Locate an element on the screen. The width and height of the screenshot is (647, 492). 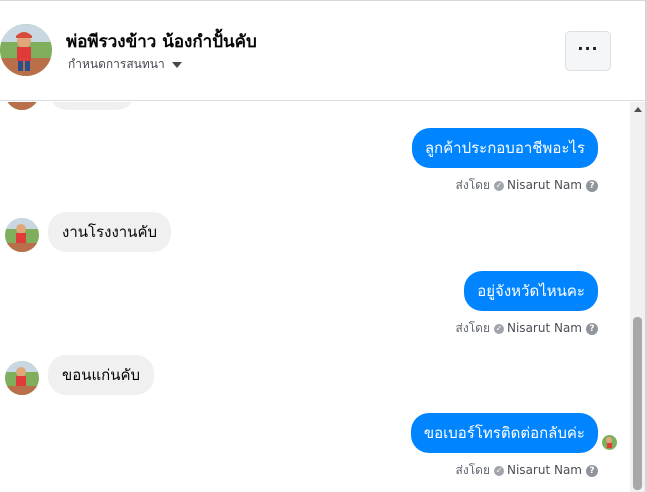
message-bubble-outgoing: อยู่จังหวัดไหนคะ is located at coordinates (531, 291).